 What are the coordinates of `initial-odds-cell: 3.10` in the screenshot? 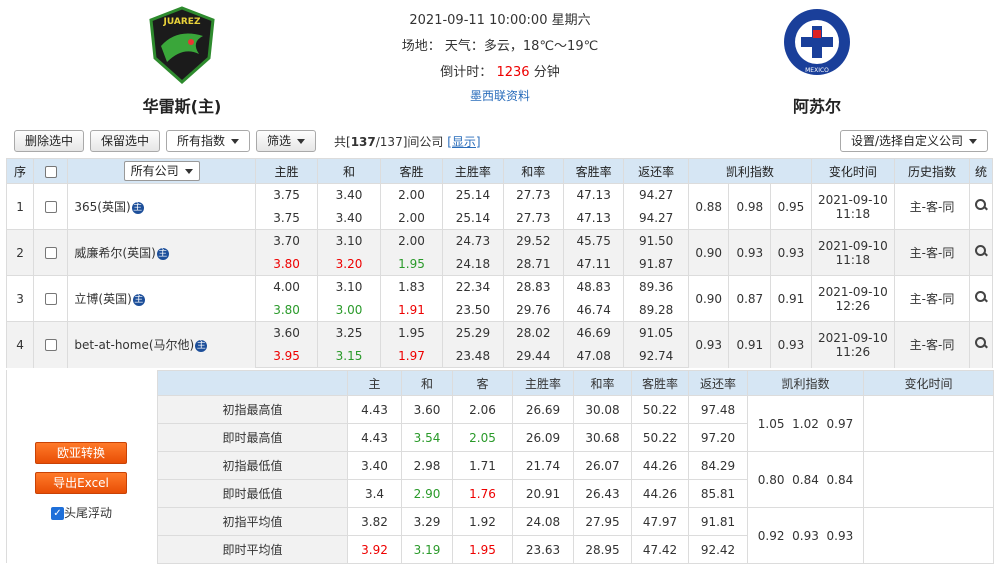 It's located at (349, 287).